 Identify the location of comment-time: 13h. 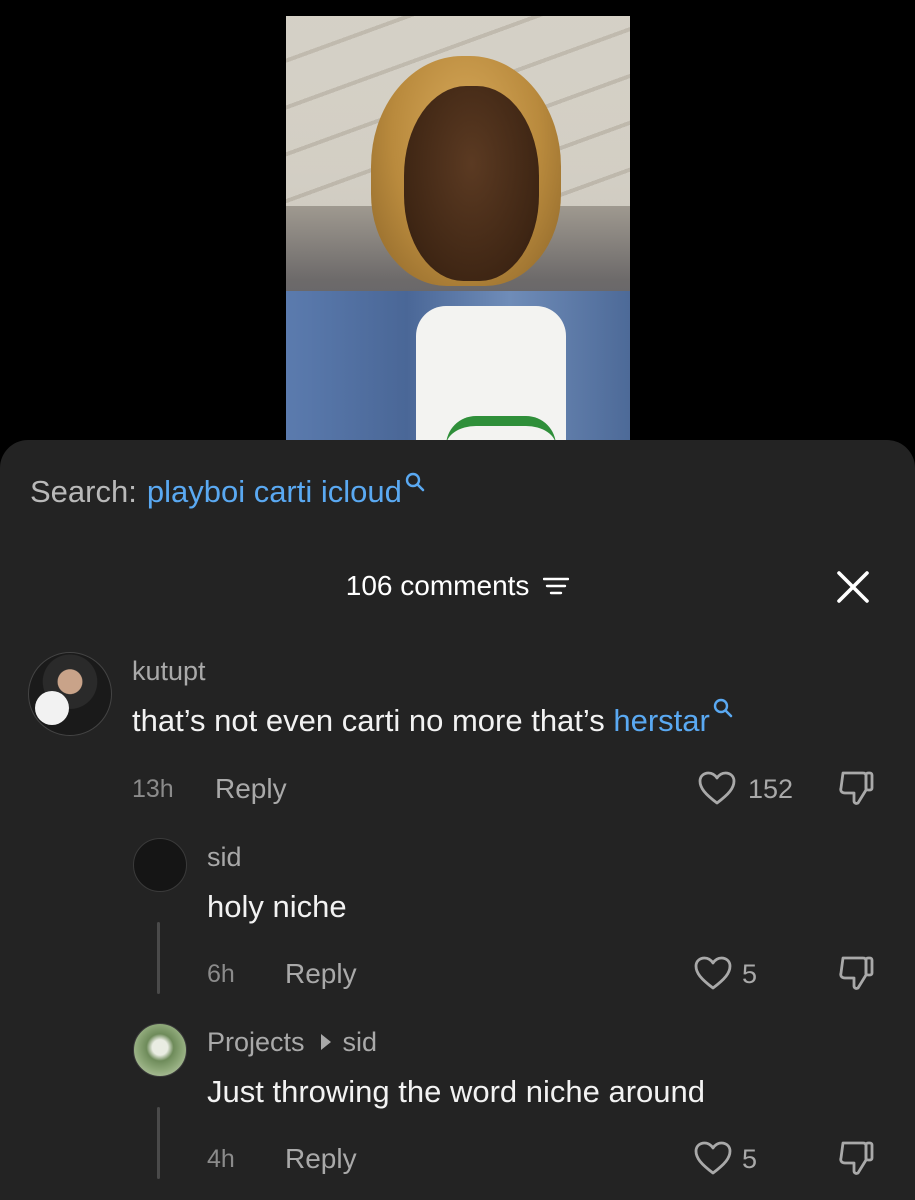
(153, 789).